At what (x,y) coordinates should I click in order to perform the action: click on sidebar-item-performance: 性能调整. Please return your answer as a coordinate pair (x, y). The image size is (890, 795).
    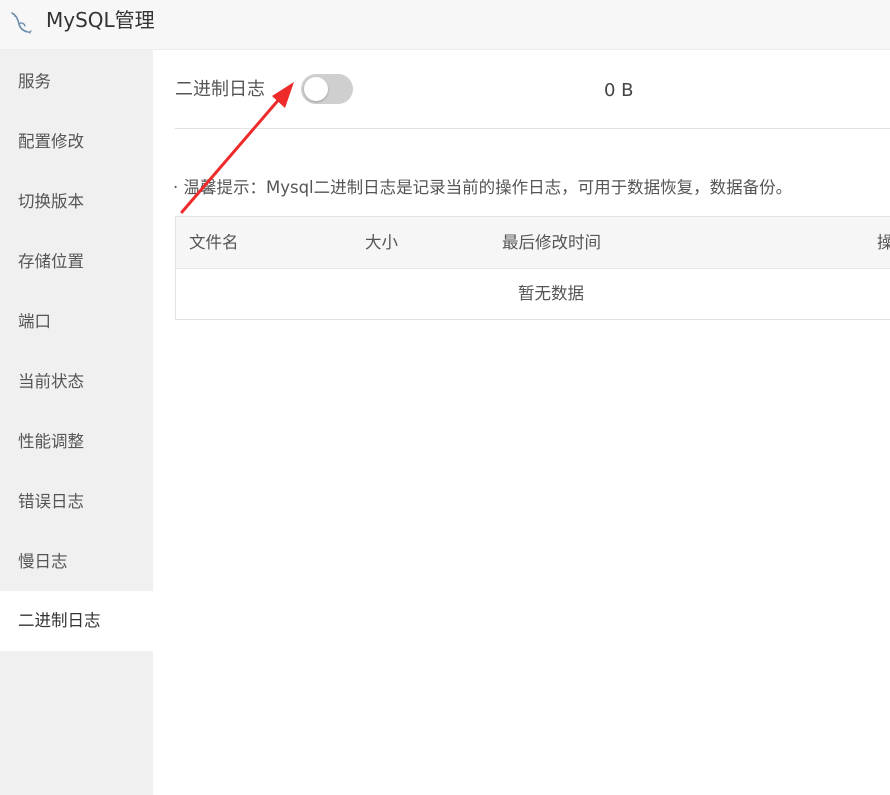
    Looking at the image, I should click on (76, 442).